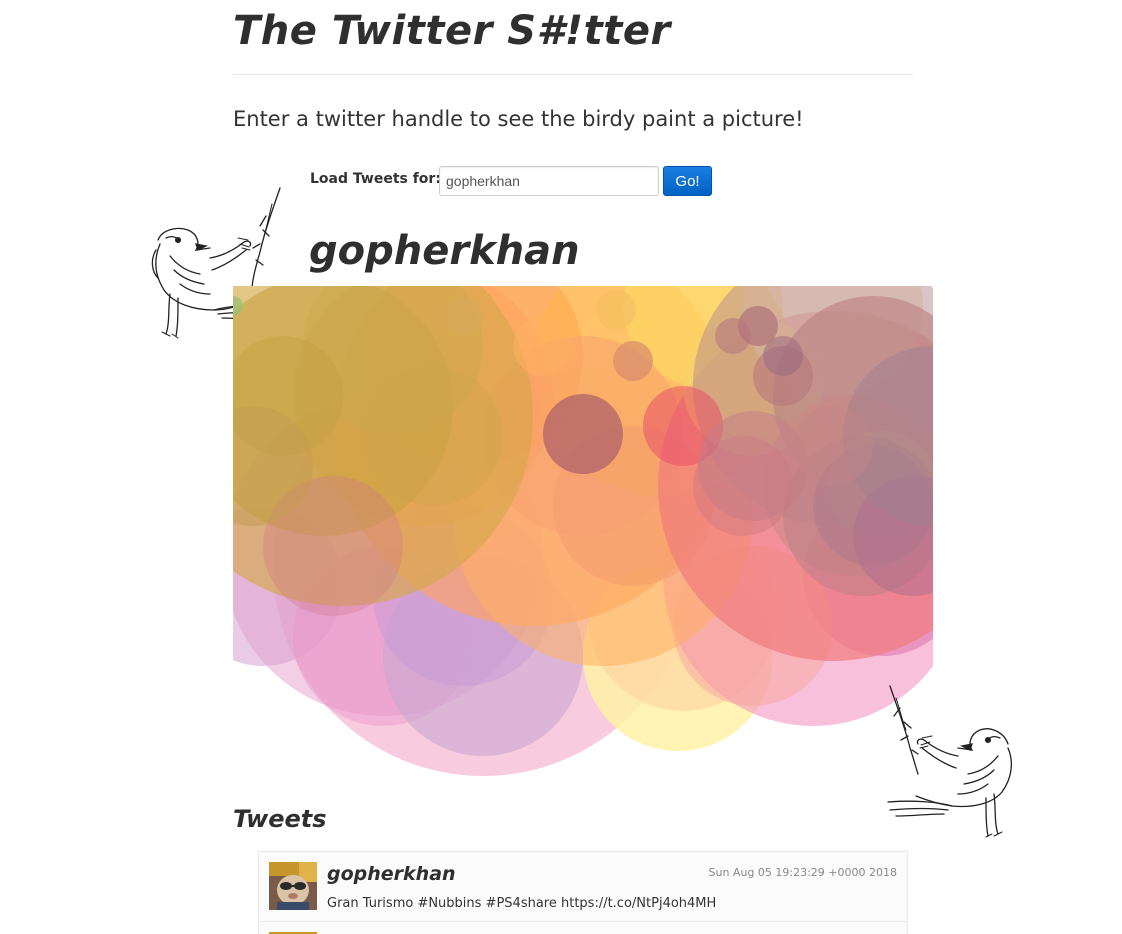 This screenshot has height=934, width=1122. Describe the element at coordinates (444, 251) in the screenshot. I see `handle-heading: gopherkhan` at that location.